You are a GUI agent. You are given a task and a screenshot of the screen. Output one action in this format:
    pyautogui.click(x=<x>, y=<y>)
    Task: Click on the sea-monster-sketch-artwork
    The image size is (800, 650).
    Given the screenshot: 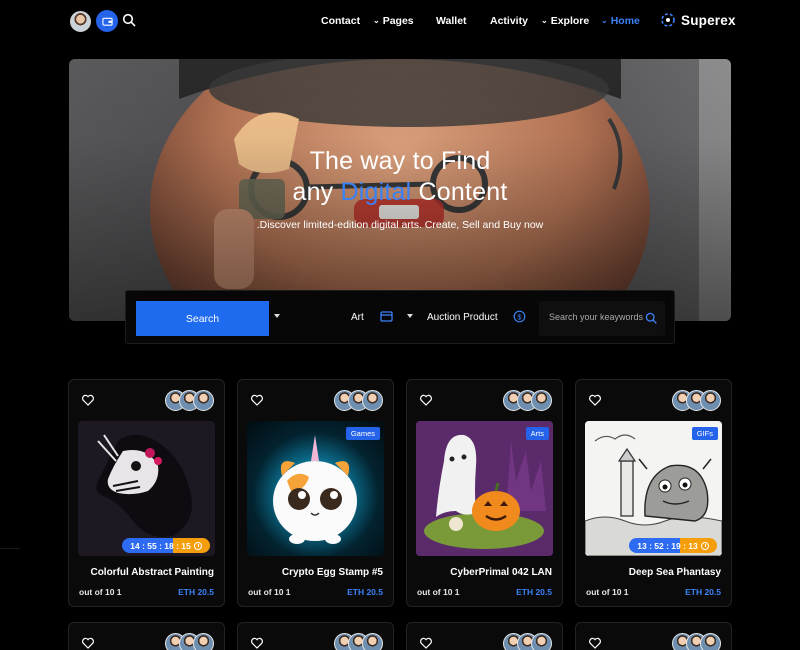 What is the action you would take?
    pyautogui.click(x=653, y=488)
    